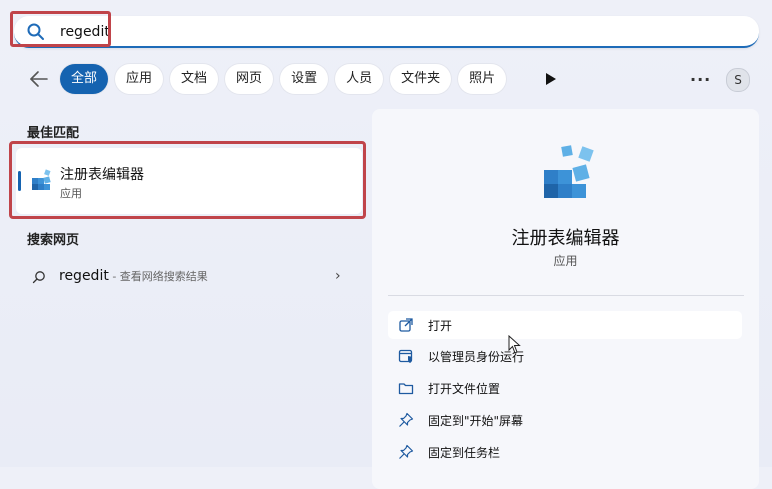 This screenshot has width=772, height=489. Describe the element at coordinates (482, 79) in the screenshot. I see `filter-chip-photos: 照片` at that location.